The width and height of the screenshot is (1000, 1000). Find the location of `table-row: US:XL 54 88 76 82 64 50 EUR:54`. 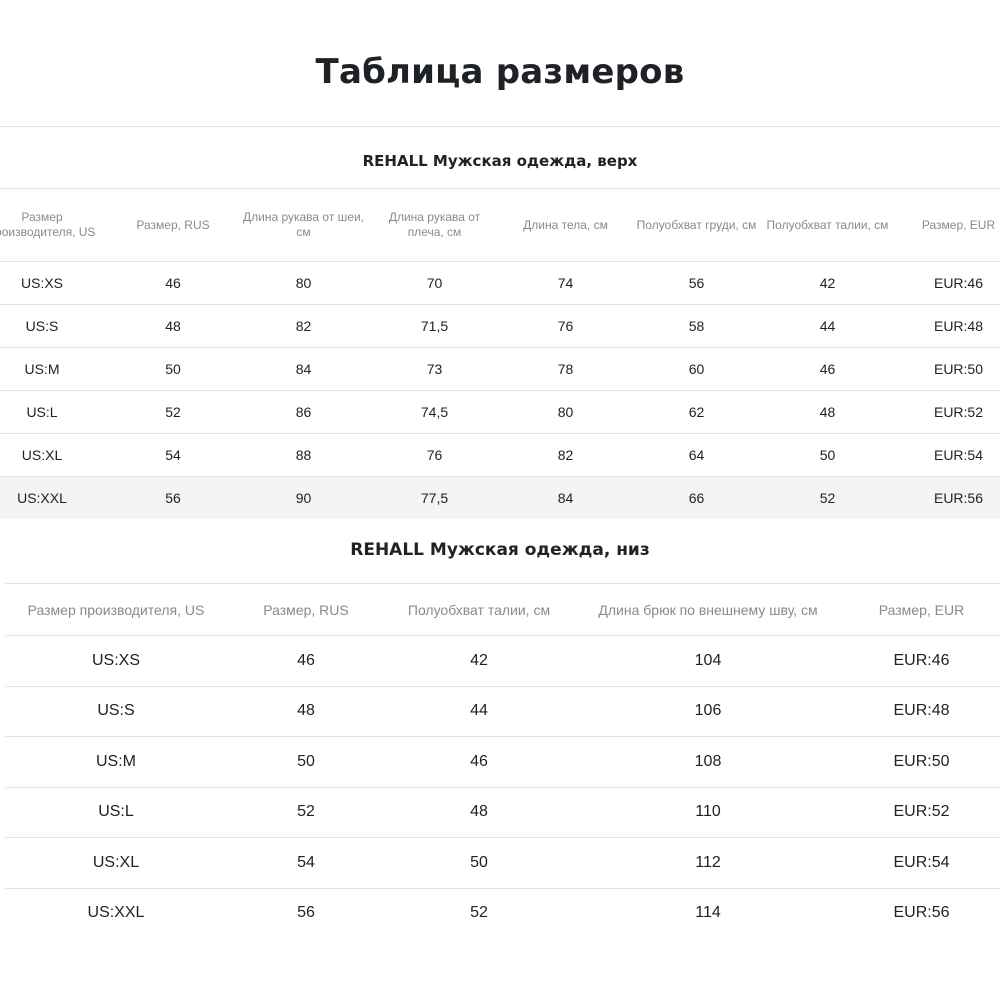

table-row: US:XL 54 88 76 82 64 50 EUR:54 is located at coordinates (500, 455).